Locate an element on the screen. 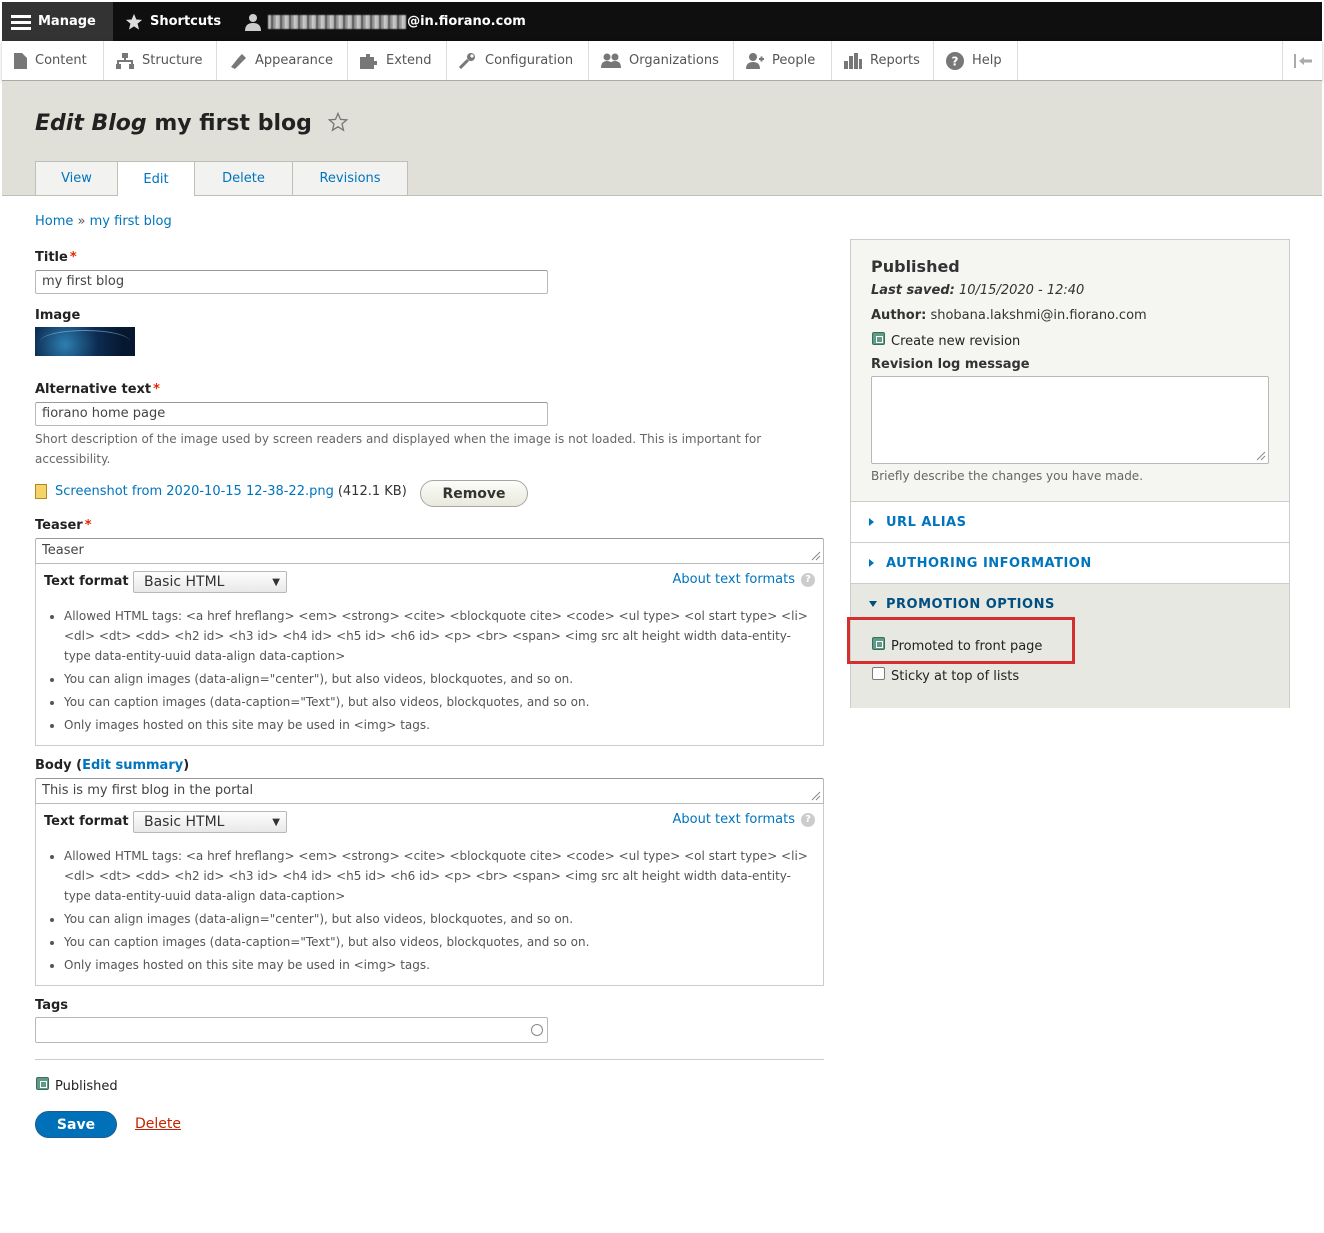 Image resolution: width=1324 pixels, height=1233 pixels. help-icon: ? is located at coordinates (955, 60).